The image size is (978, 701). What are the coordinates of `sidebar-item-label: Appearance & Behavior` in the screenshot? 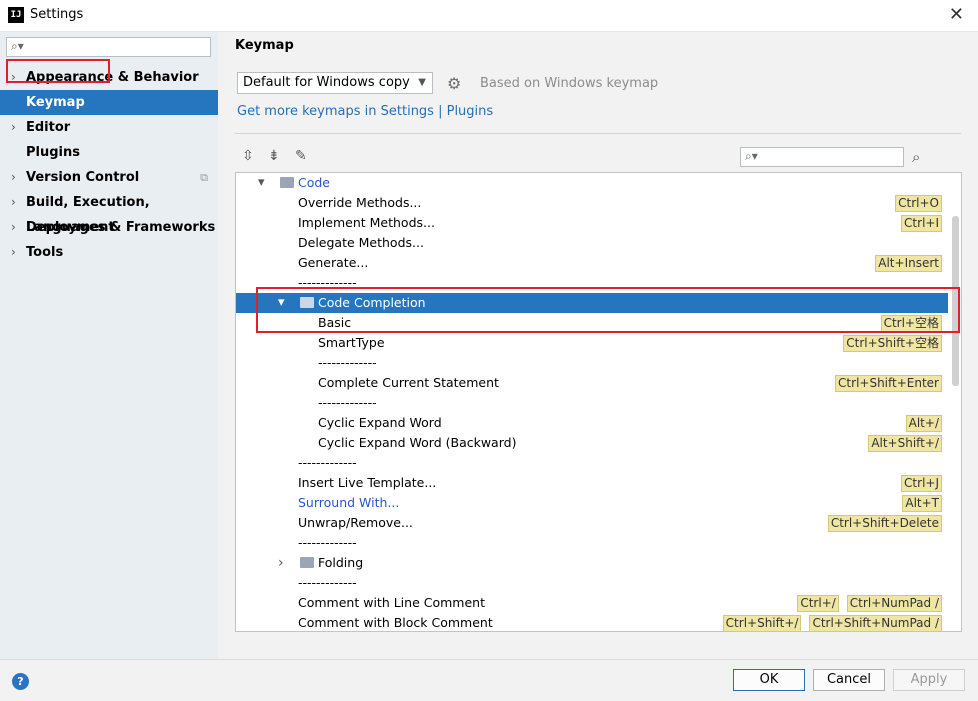 It's located at (112, 77).